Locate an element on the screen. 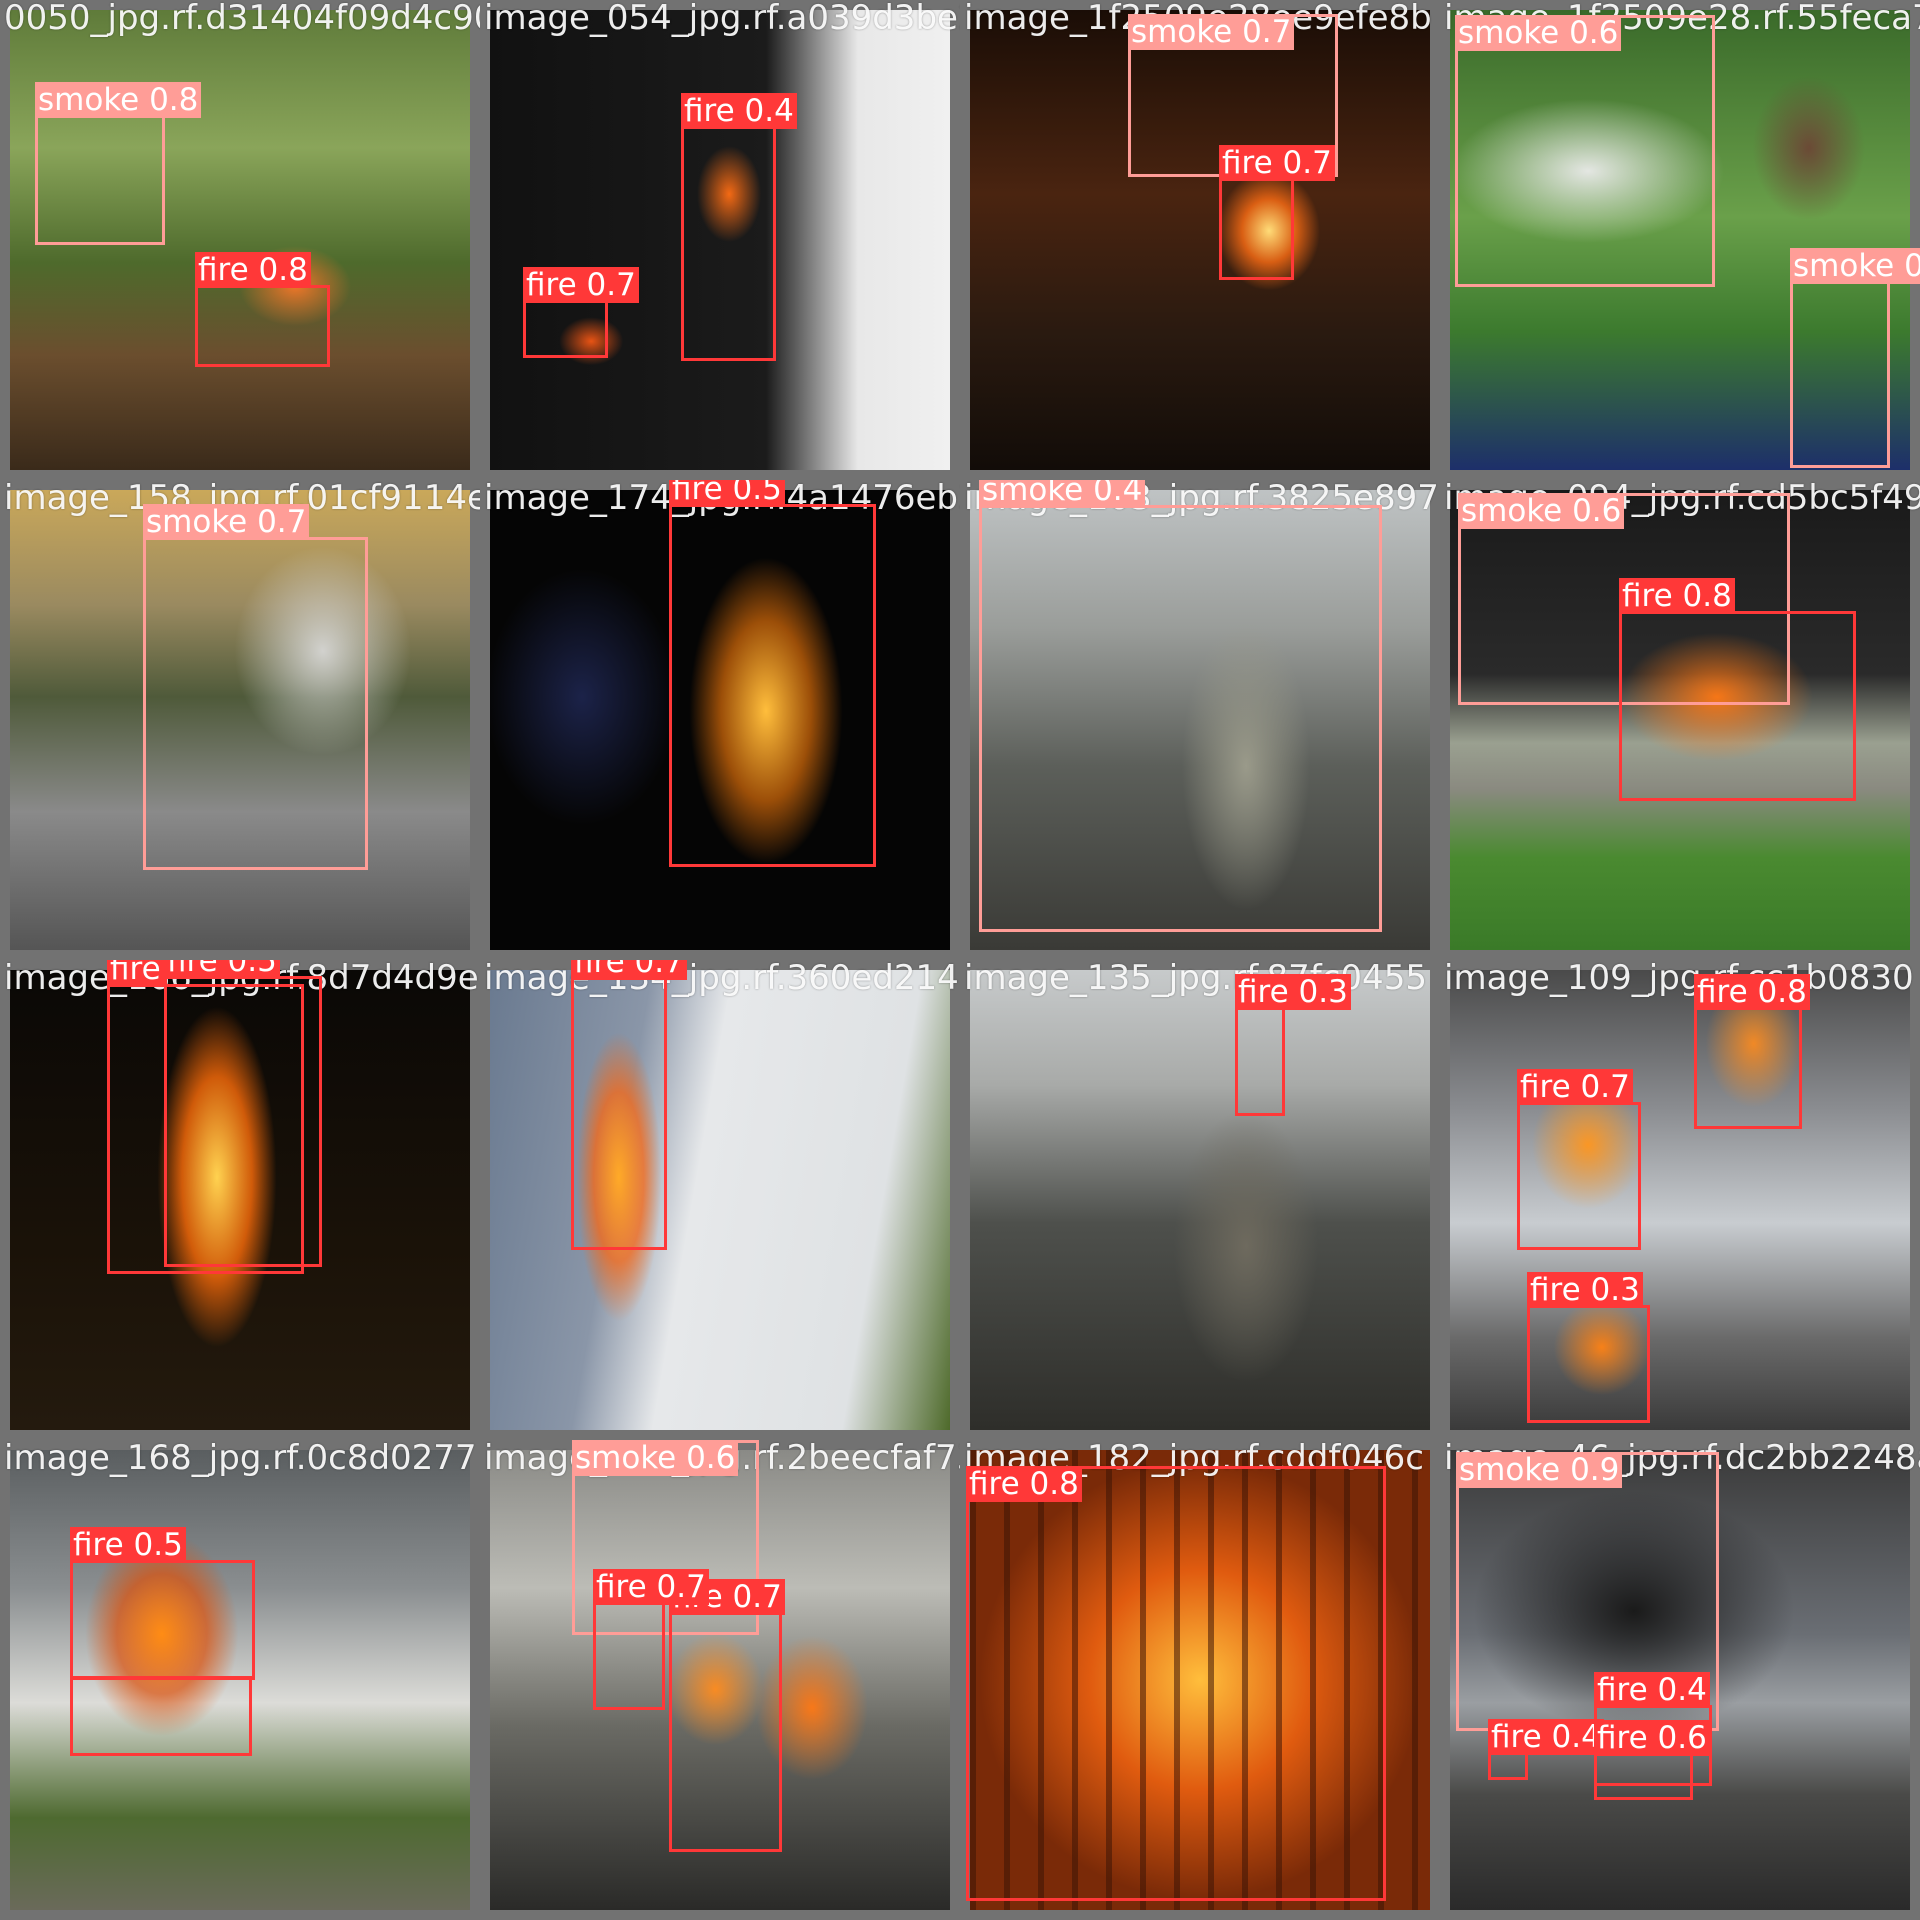 This screenshot has width=1920, height=1920. tile-11: image_135_jpg.rf.87fc0455 fire 0.3 is located at coordinates (1200, 1200).